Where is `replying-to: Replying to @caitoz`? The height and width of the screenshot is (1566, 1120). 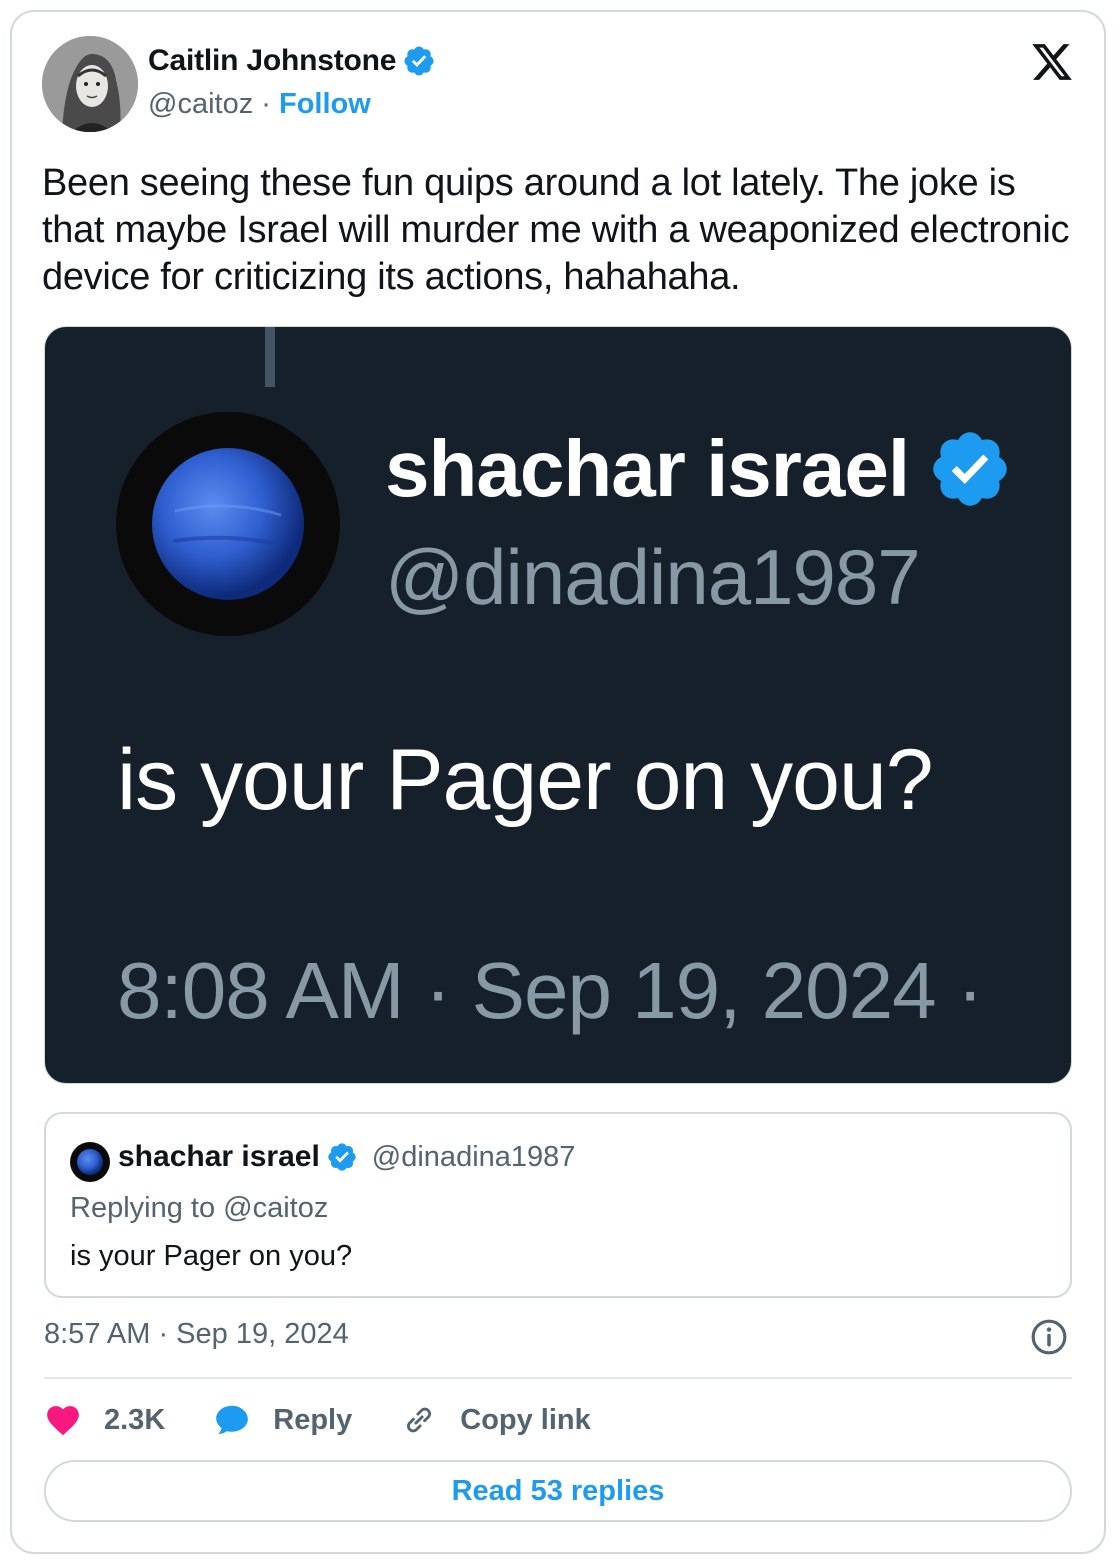 replying-to: Replying to @caitoz is located at coordinates (199, 1208).